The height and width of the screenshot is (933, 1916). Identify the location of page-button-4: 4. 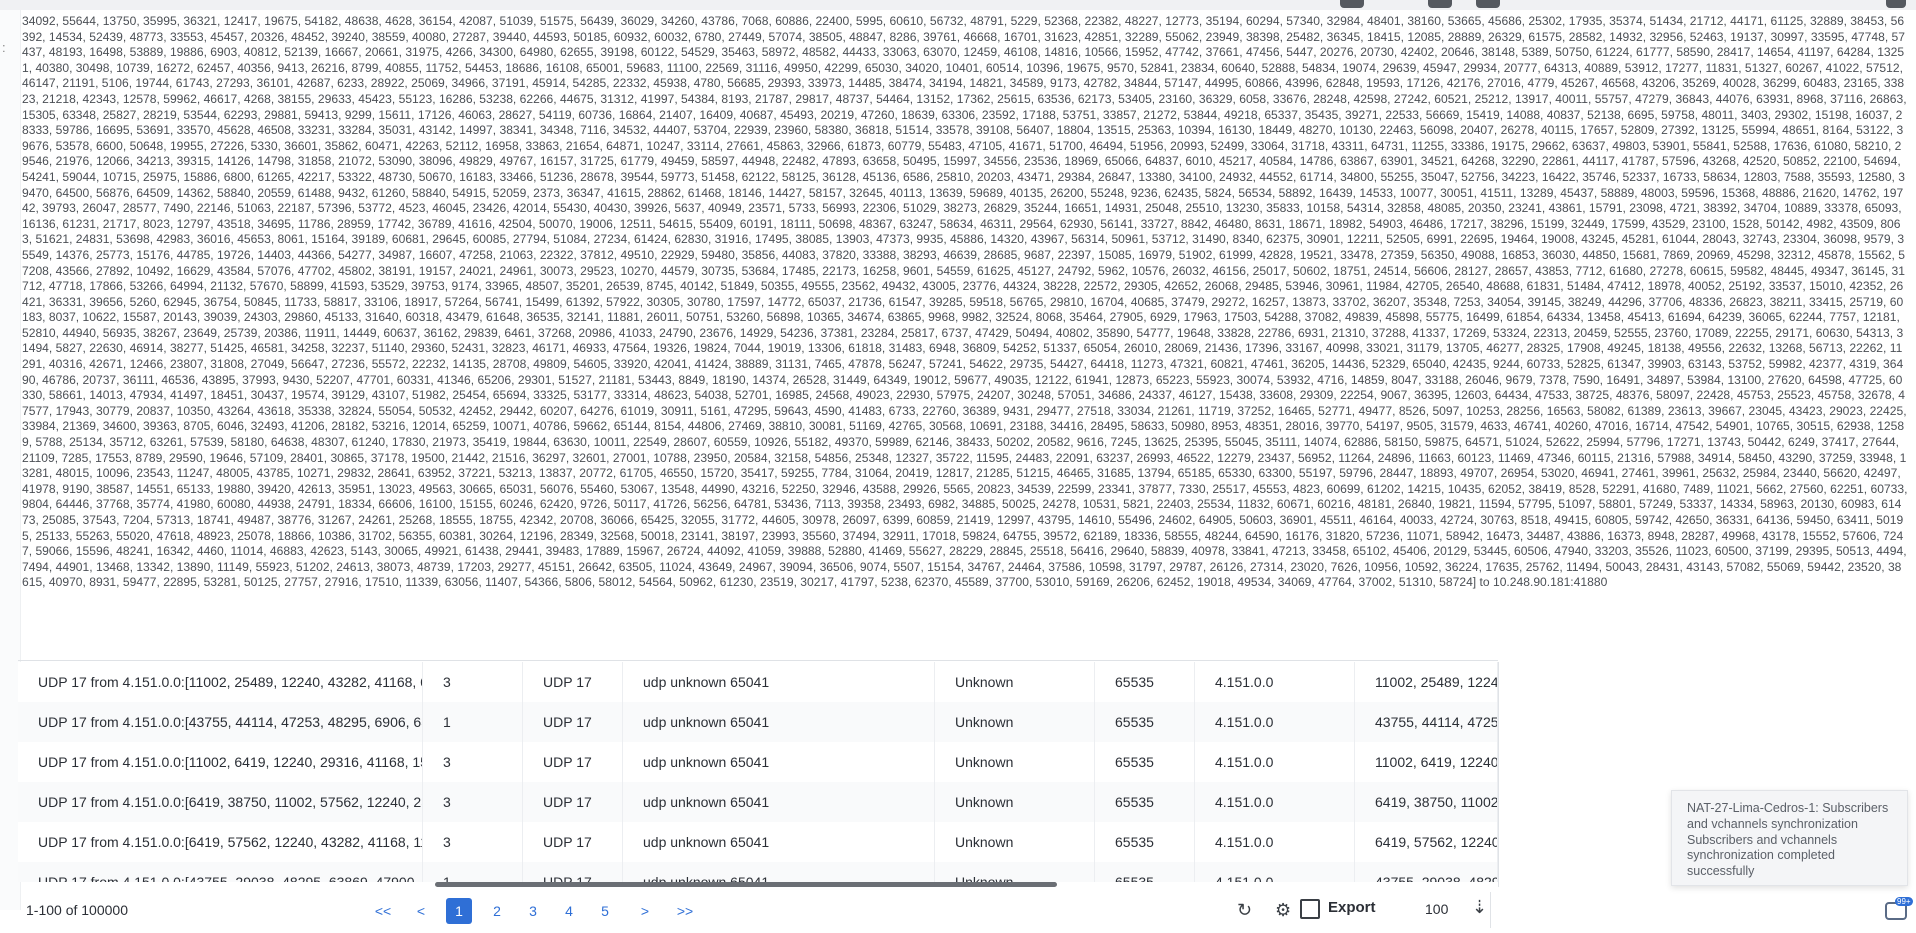
(569, 911).